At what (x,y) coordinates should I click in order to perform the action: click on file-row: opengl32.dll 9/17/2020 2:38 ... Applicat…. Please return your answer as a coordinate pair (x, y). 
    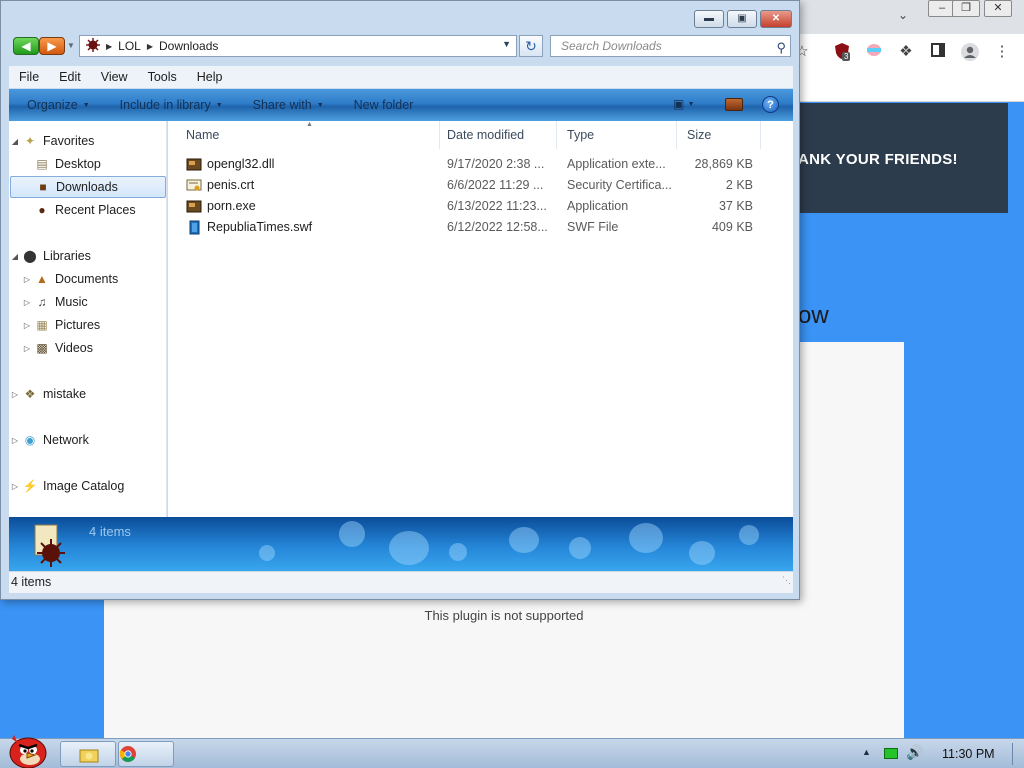
    Looking at the image, I should click on (473, 164).